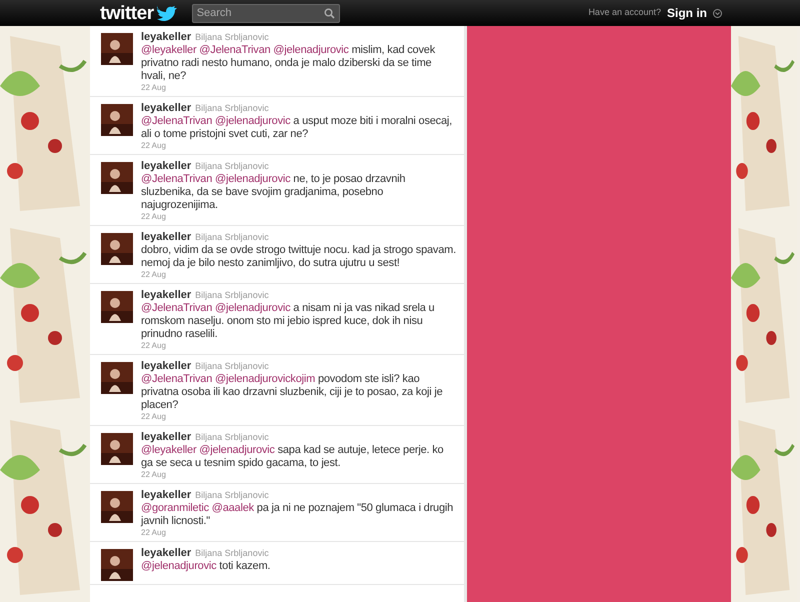  Describe the element at coordinates (288, 63) in the screenshot. I see `tweet-text: @leyakeller @JelenaTrivan @jelenadjurovic mislim, kad covek privatno radi nesto humano, onda je malo dziberski da se time hvali, ne?` at that location.